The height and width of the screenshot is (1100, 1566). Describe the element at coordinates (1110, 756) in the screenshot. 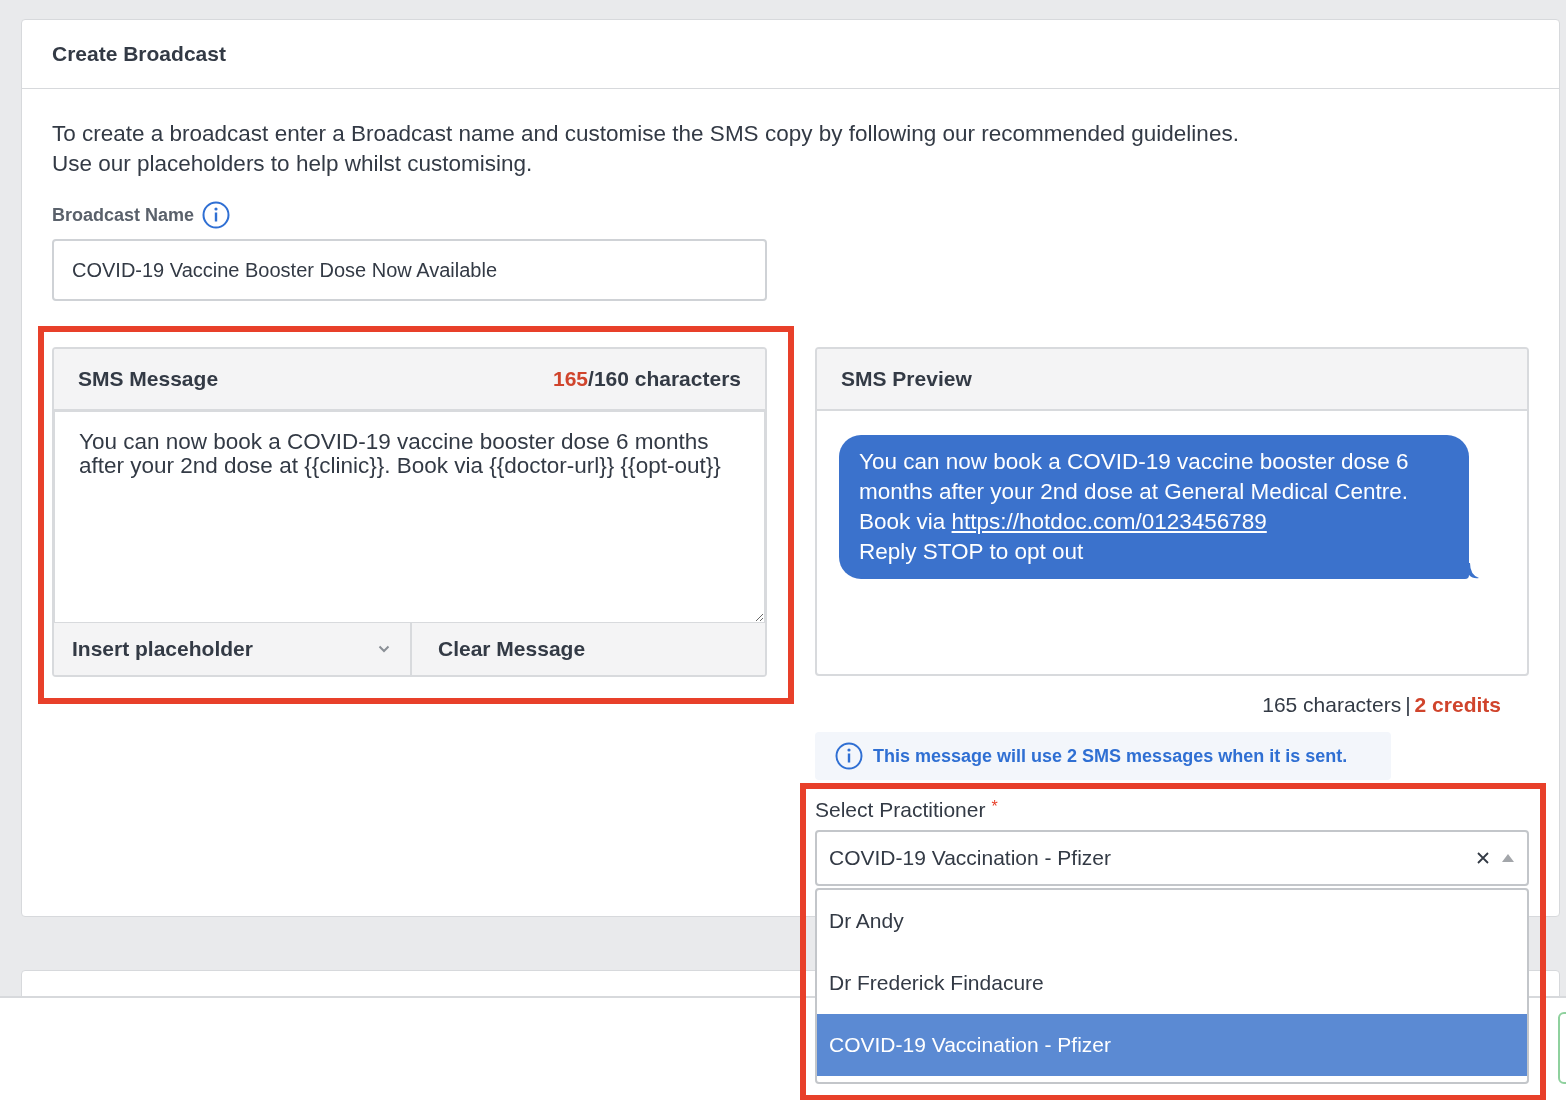

I see `notice-text: This message will use 2 SMS messages when it is sent.` at that location.